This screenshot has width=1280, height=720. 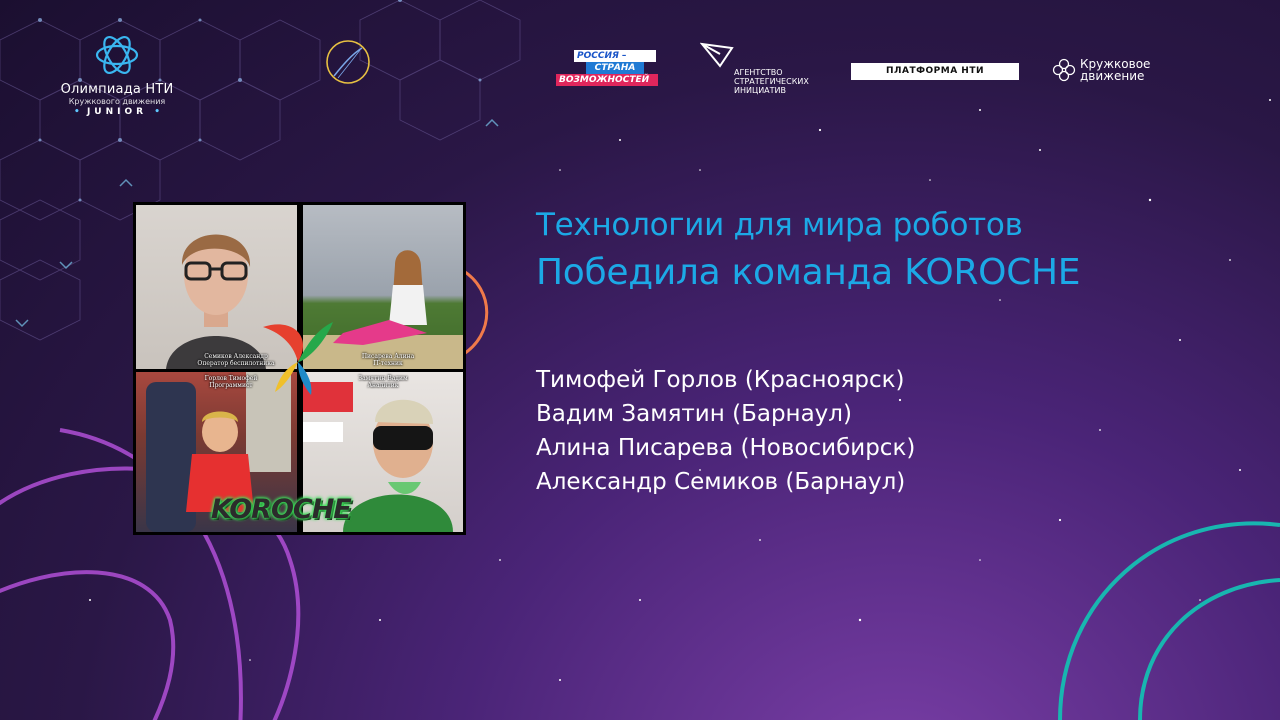 I want to click on russia-opportunities-logo: РОССИЯ – СТРАНА ВОЗМОЖНОСТЕЙ, so click(x=607, y=68).